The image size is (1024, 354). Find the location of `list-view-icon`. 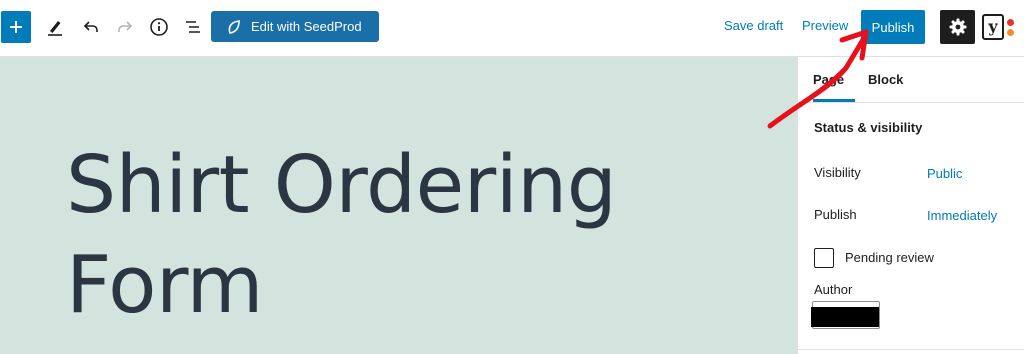

list-view-icon is located at coordinates (193, 27).